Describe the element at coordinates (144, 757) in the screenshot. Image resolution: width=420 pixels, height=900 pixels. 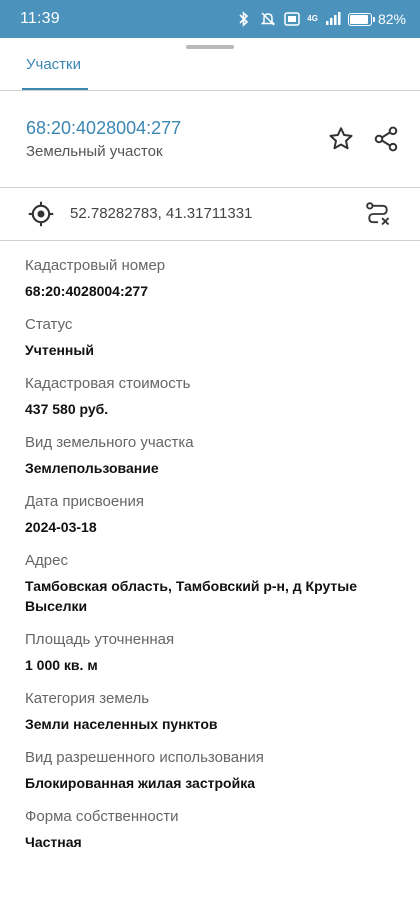
I see `property-label: Вид разрешенного использования` at that location.